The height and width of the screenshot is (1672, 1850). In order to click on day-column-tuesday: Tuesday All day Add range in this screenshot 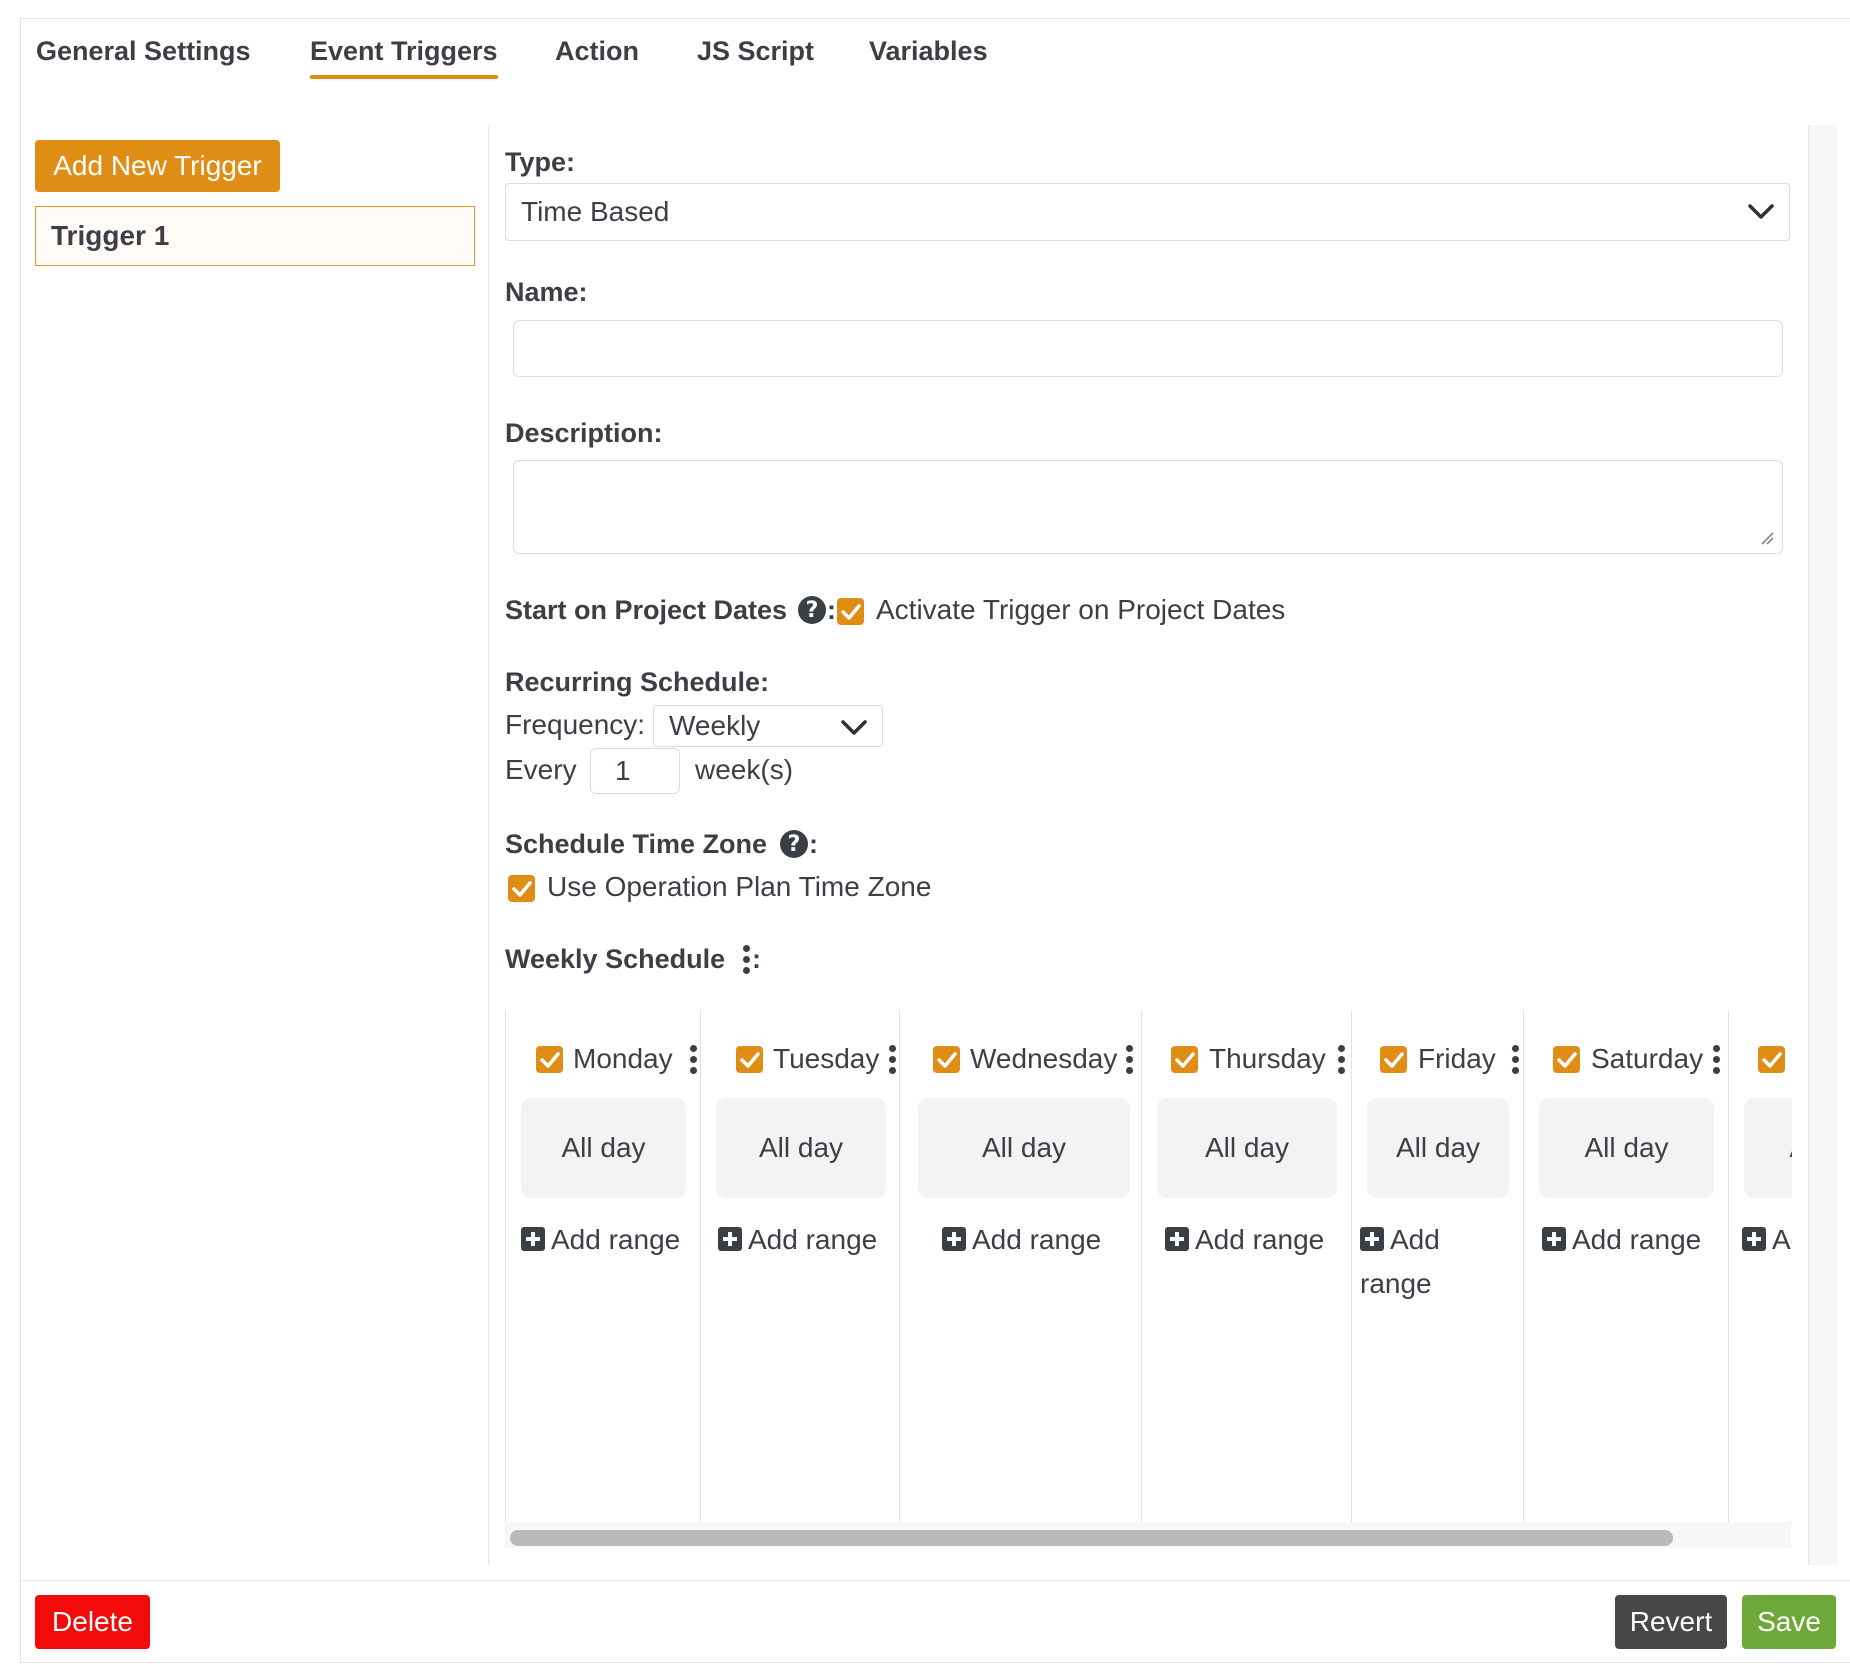, I will do `click(800, 1266)`.